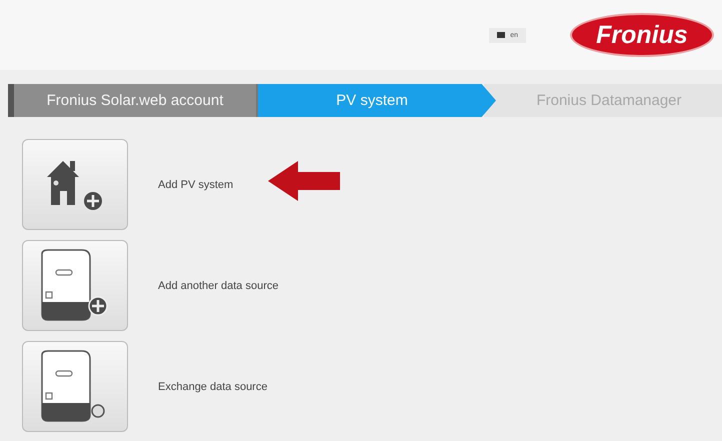 This screenshot has width=722, height=441. Describe the element at coordinates (218, 286) in the screenshot. I see `action-label: Add another data source` at that location.